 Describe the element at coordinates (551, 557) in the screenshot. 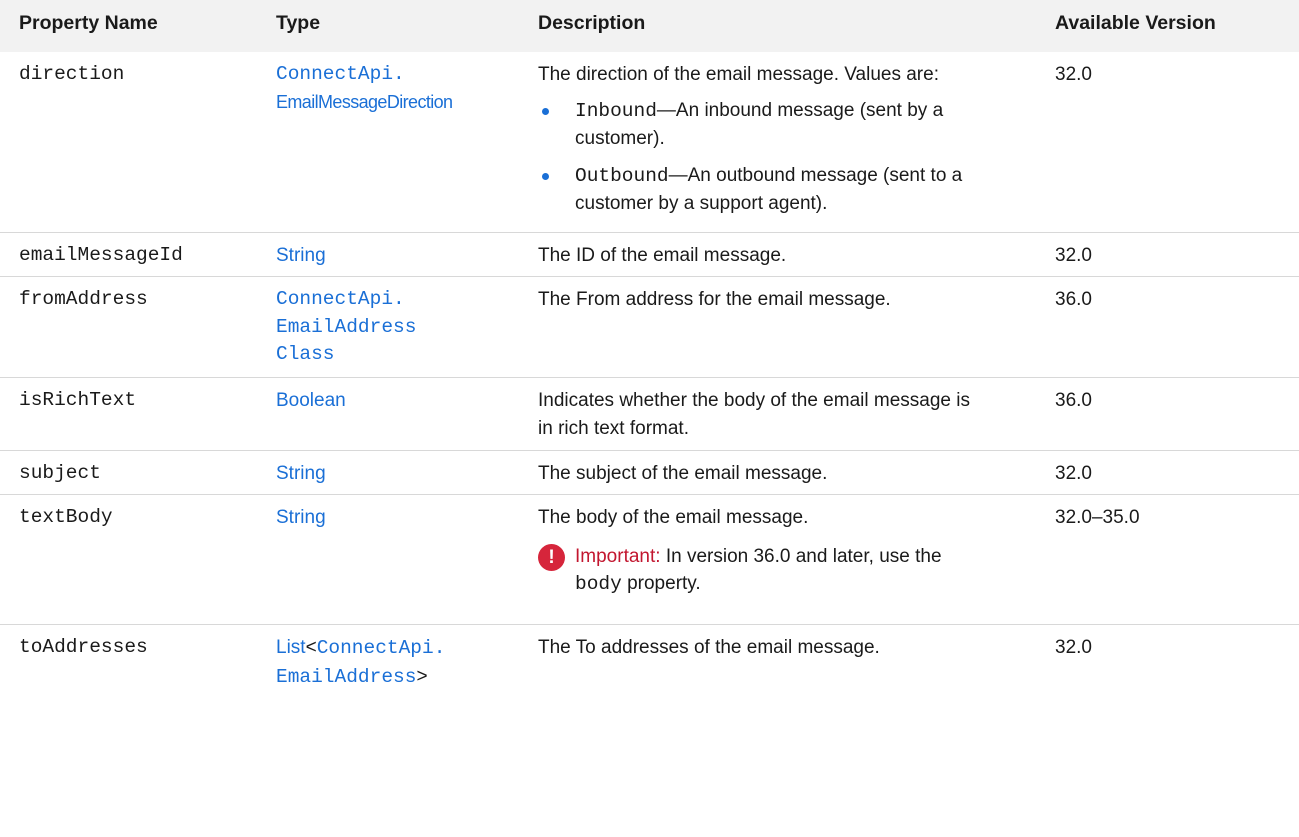

I see `exclamation-circle-icon: !` at that location.